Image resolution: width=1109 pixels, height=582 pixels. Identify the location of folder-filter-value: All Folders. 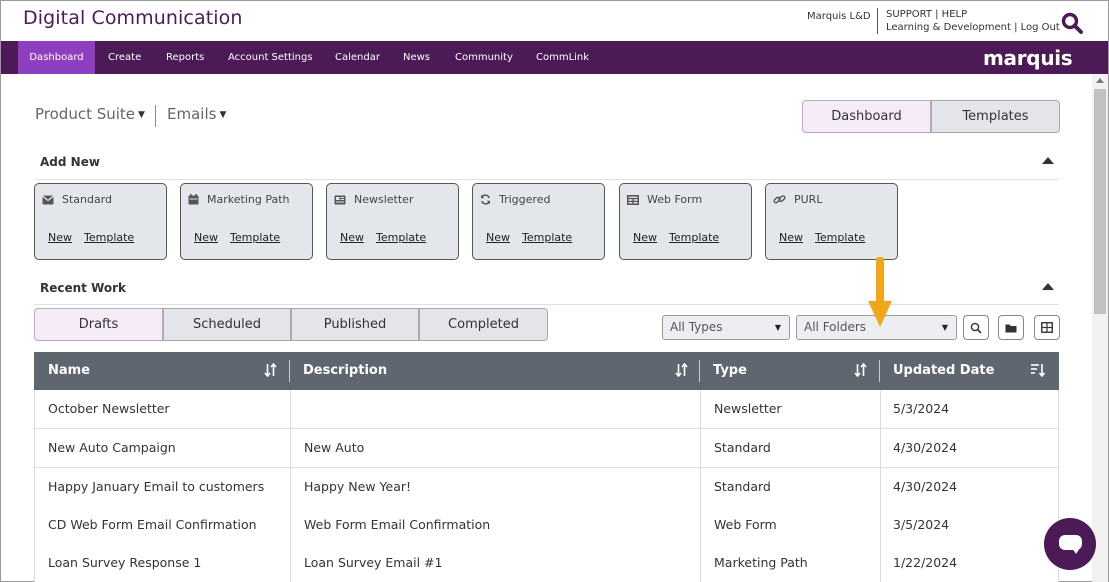
(835, 327).